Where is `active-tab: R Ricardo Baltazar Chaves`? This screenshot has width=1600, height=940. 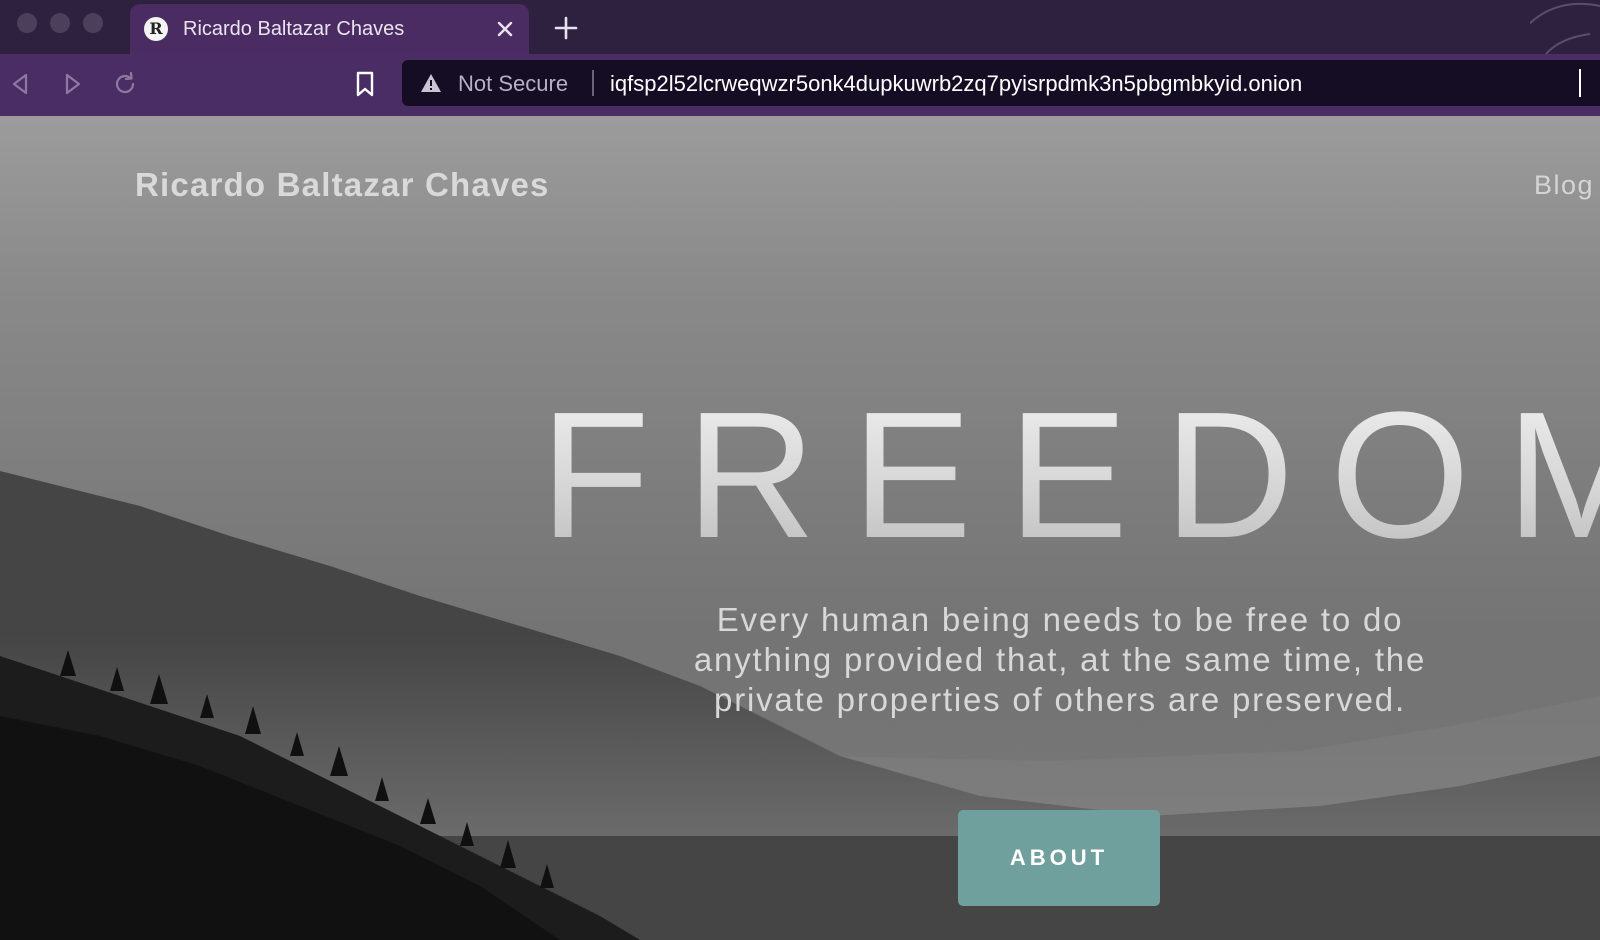 active-tab: R Ricardo Baltazar Chaves is located at coordinates (329, 29).